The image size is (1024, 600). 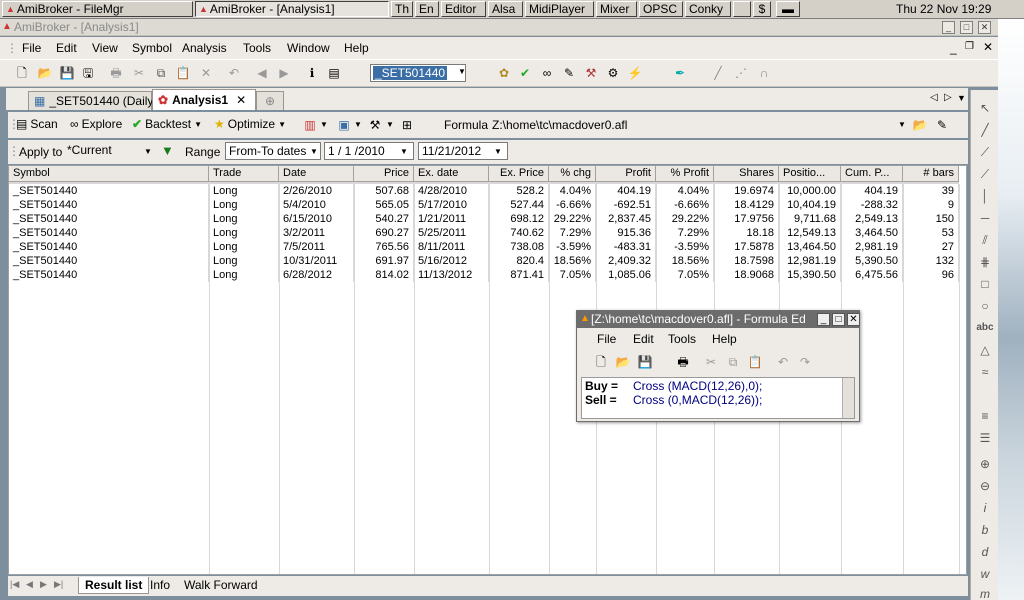 I want to click on taskbar-item-midiplayer: MidiPlayer, so click(x=559, y=9).